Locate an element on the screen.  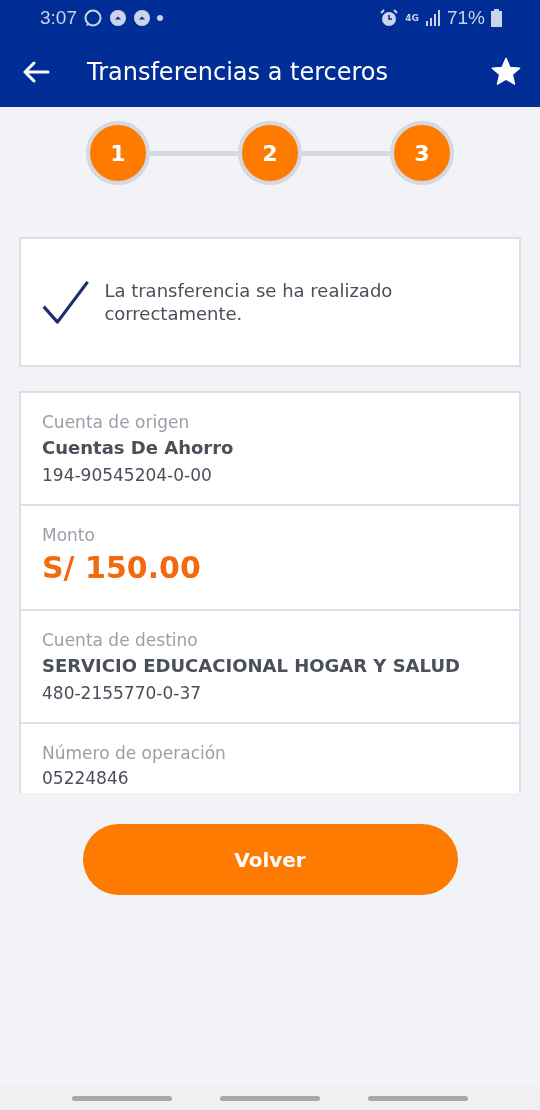
field-label: Cuenta de destino is located at coordinates (120, 640).